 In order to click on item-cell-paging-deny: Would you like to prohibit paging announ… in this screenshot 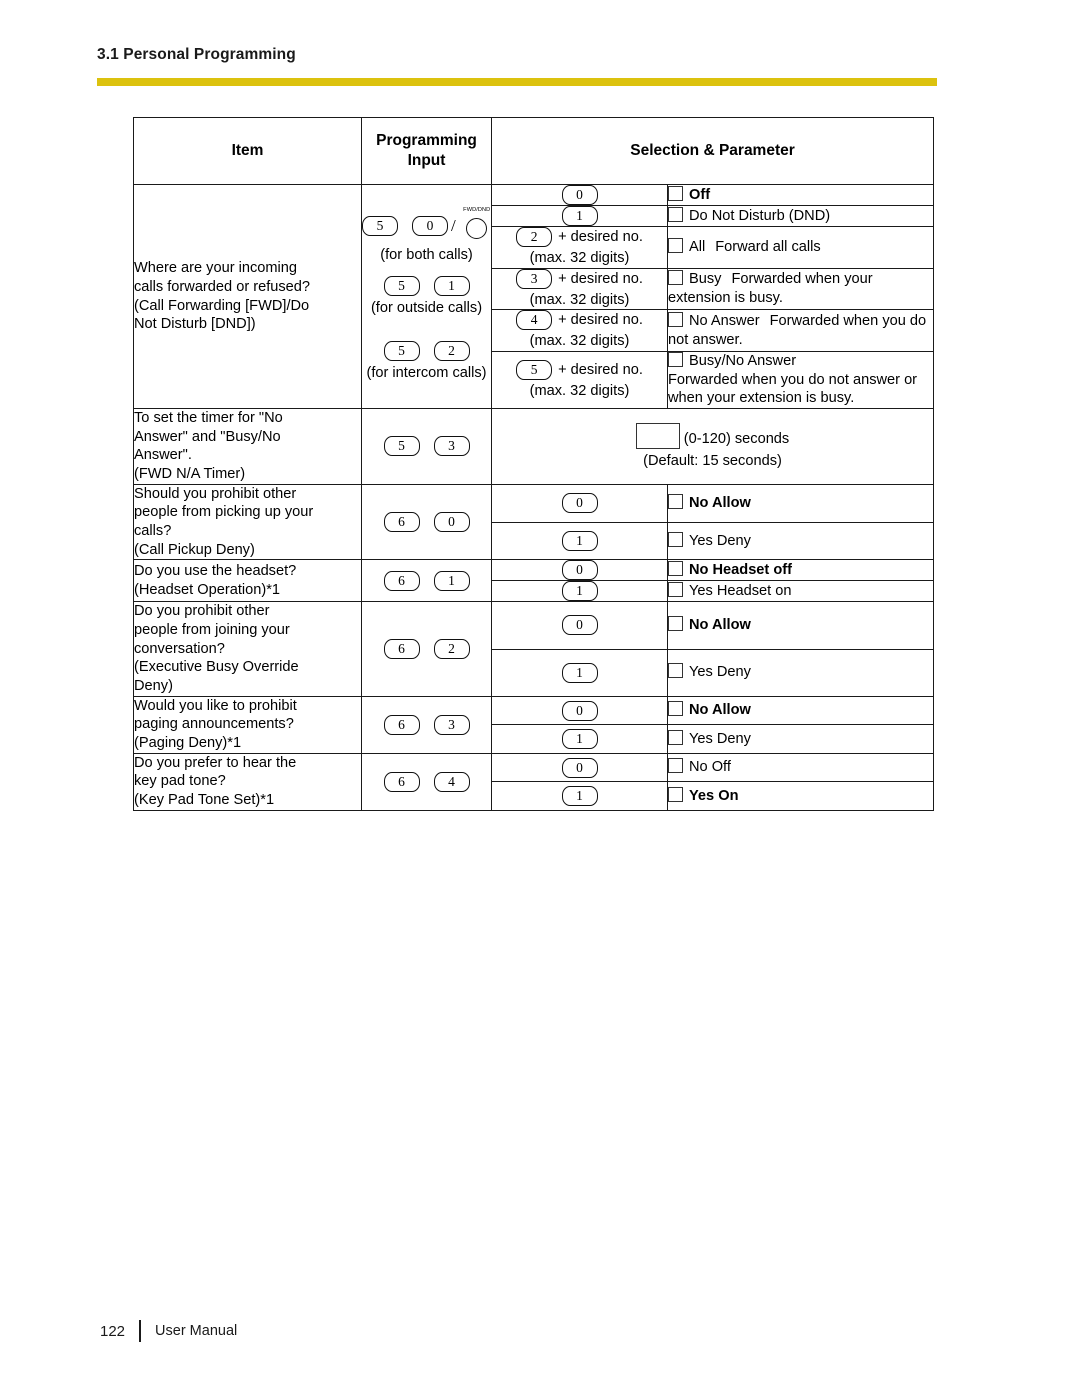, I will do `click(247, 724)`.